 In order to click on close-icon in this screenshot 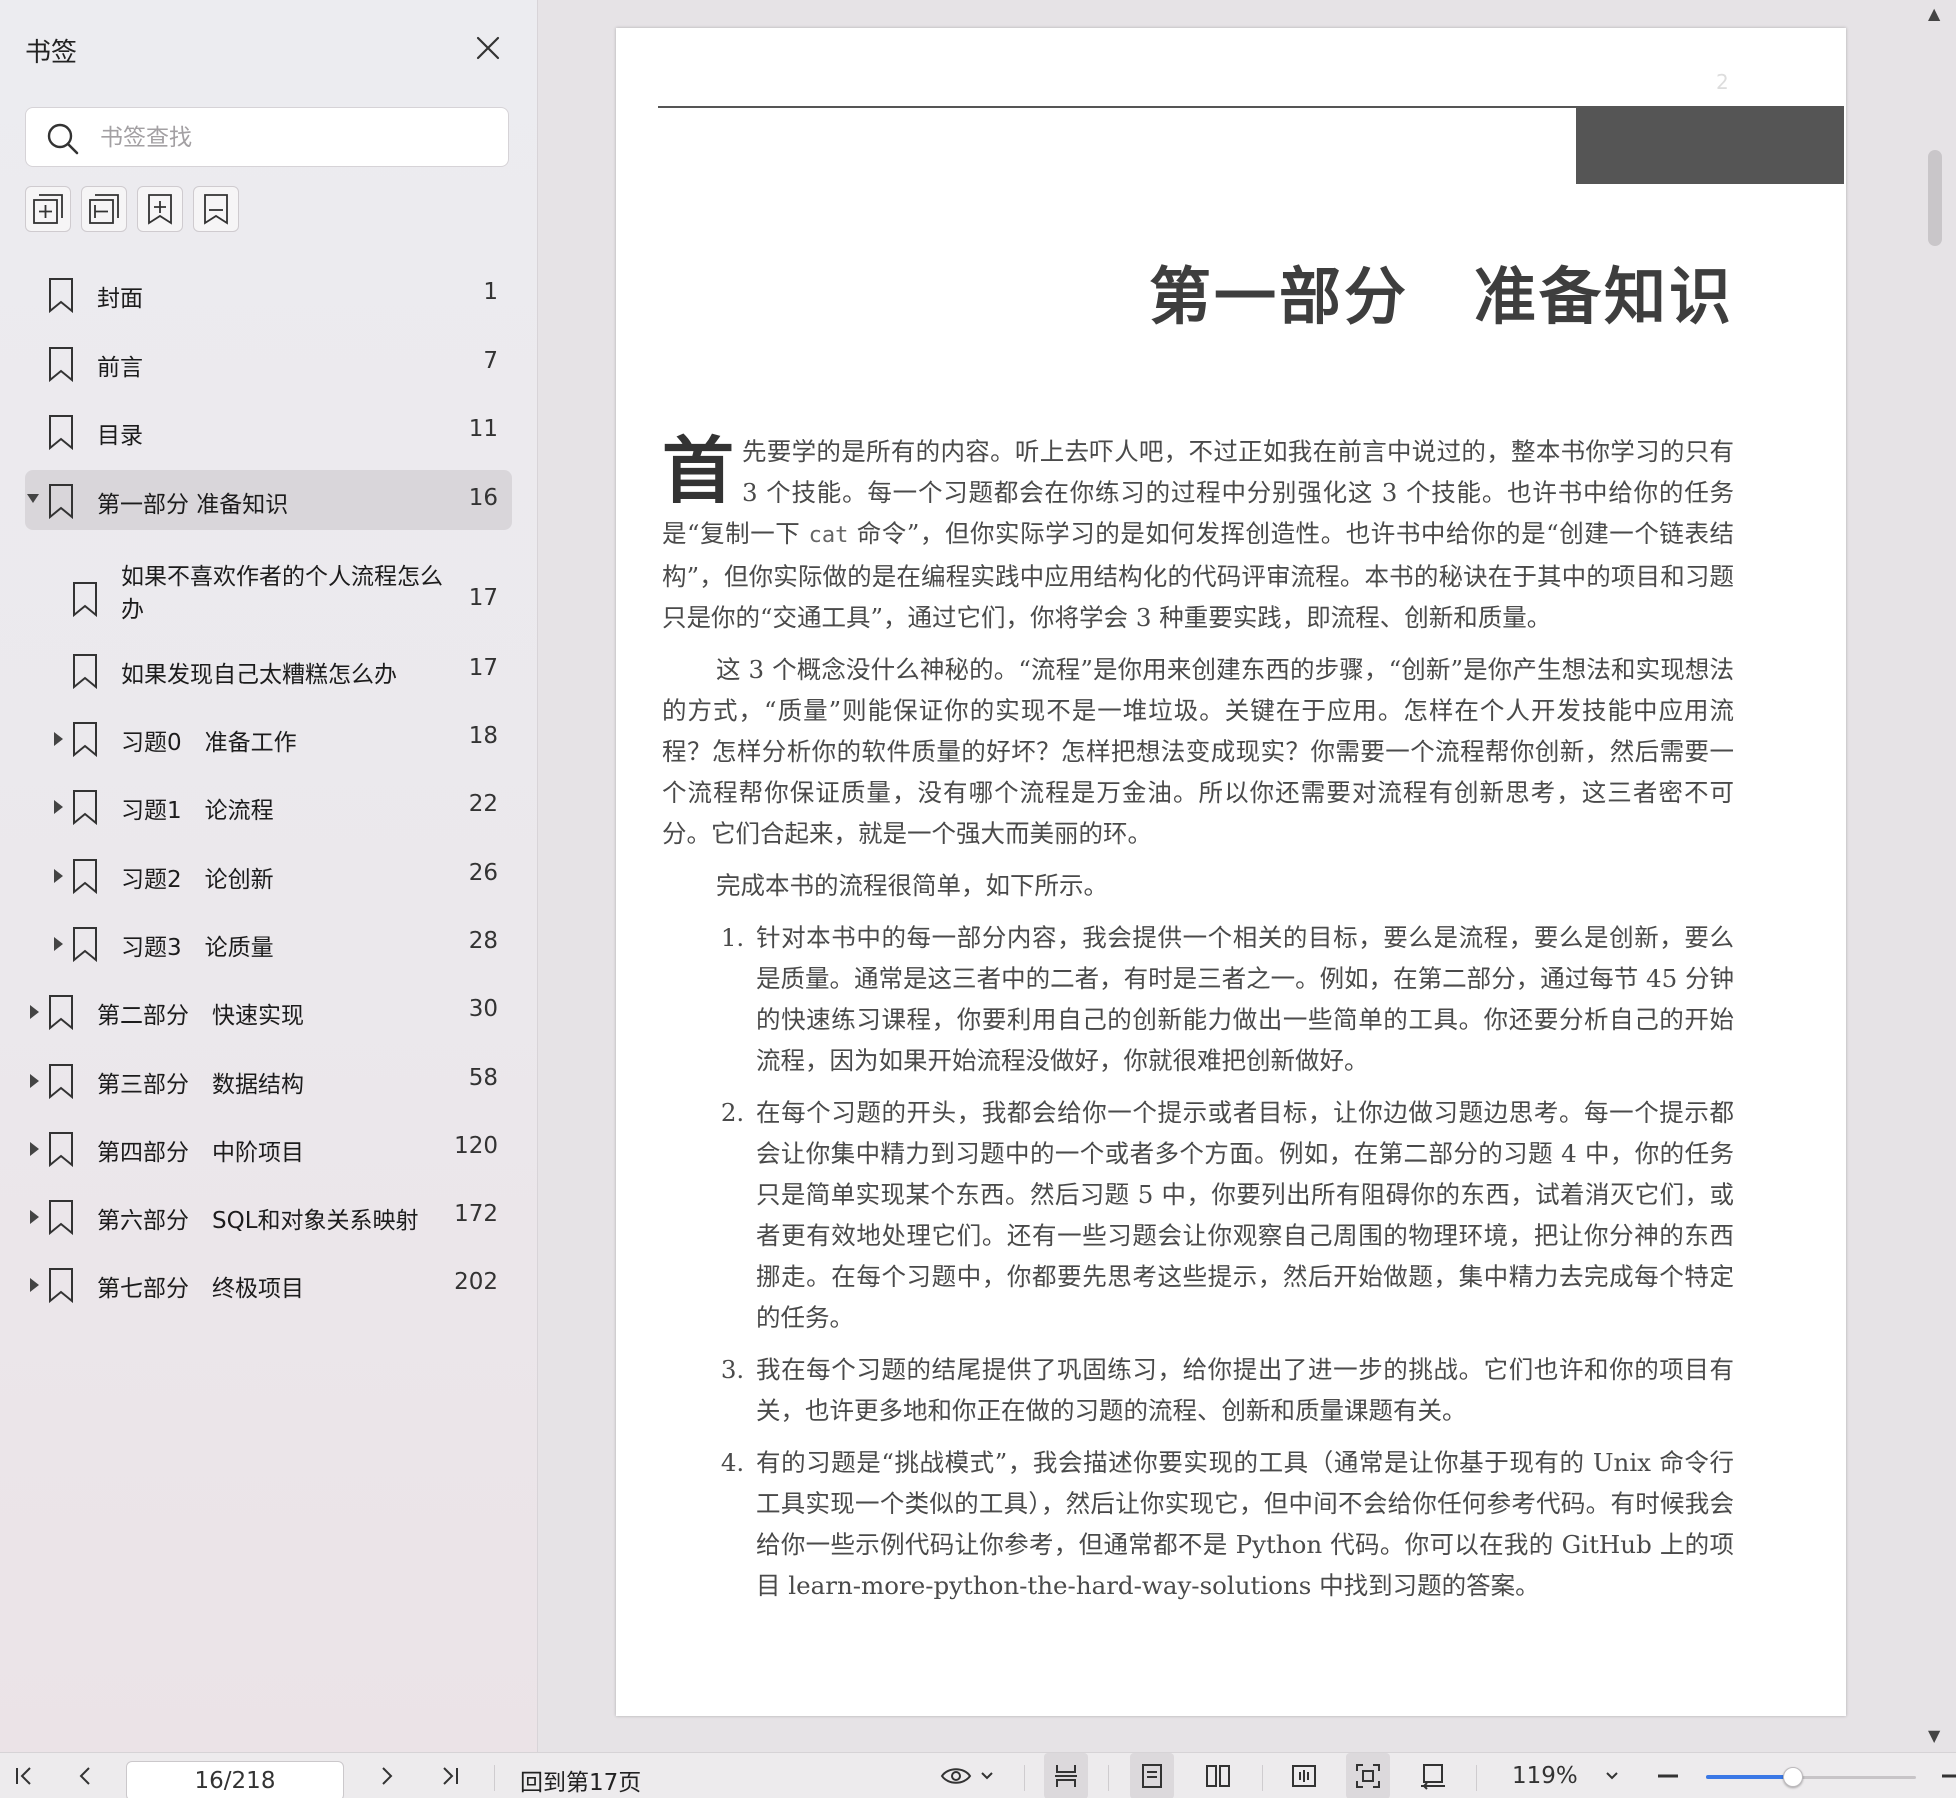, I will do `click(488, 48)`.